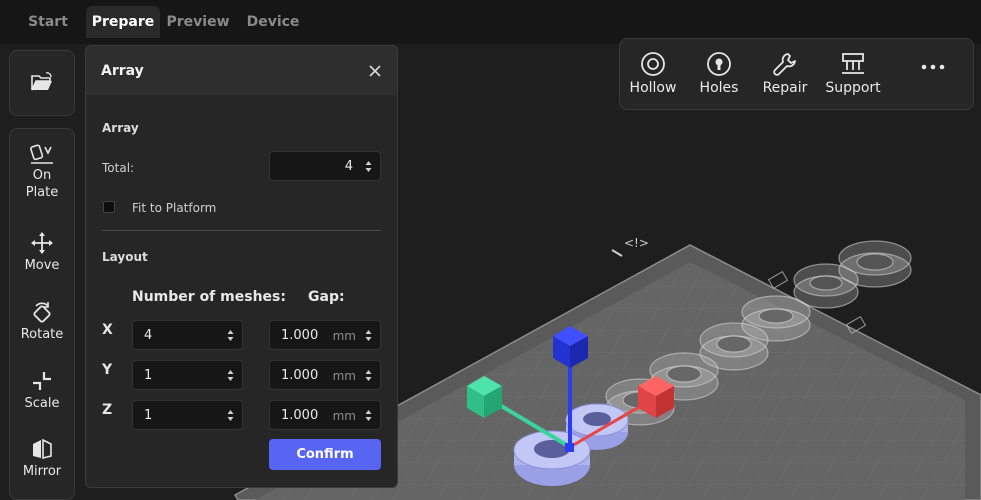 This screenshot has width=981, height=500. What do you see at coordinates (784, 64) in the screenshot?
I see `wrench-icon` at bounding box center [784, 64].